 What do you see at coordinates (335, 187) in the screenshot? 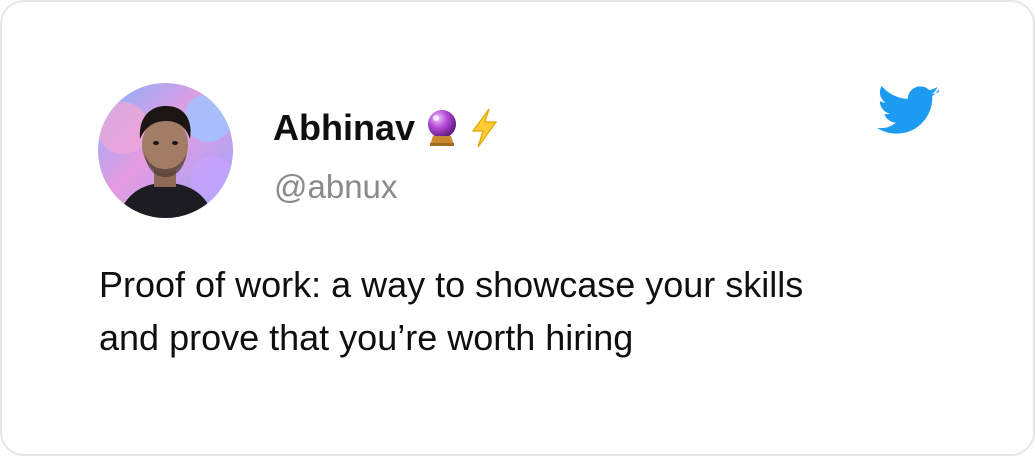
I see `author-handle: @abnux` at bounding box center [335, 187].